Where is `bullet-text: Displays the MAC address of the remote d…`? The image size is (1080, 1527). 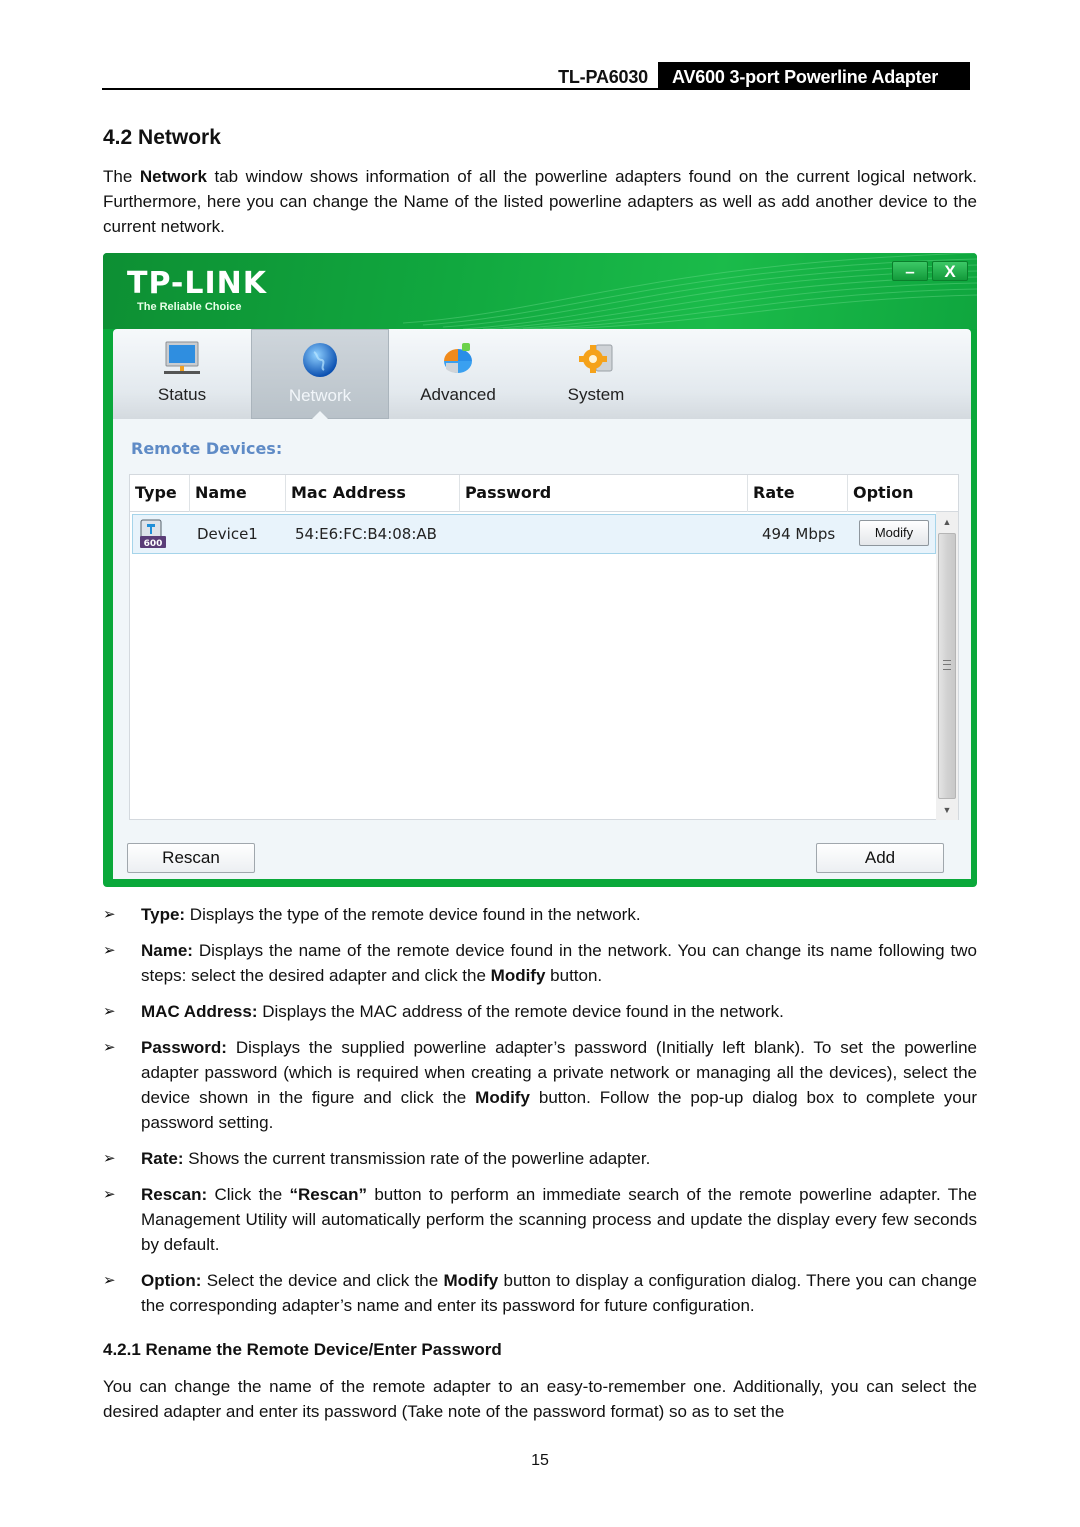 bullet-text: Displays the MAC address of the remote d… is located at coordinates (520, 1011).